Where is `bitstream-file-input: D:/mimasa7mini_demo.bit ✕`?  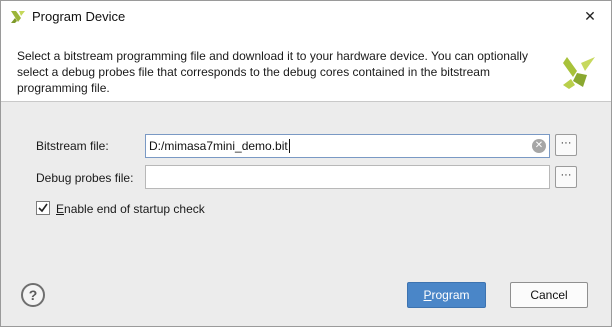 bitstream-file-input: D:/mimasa7mini_demo.bit ✕ is located at coordinates (347, 146).